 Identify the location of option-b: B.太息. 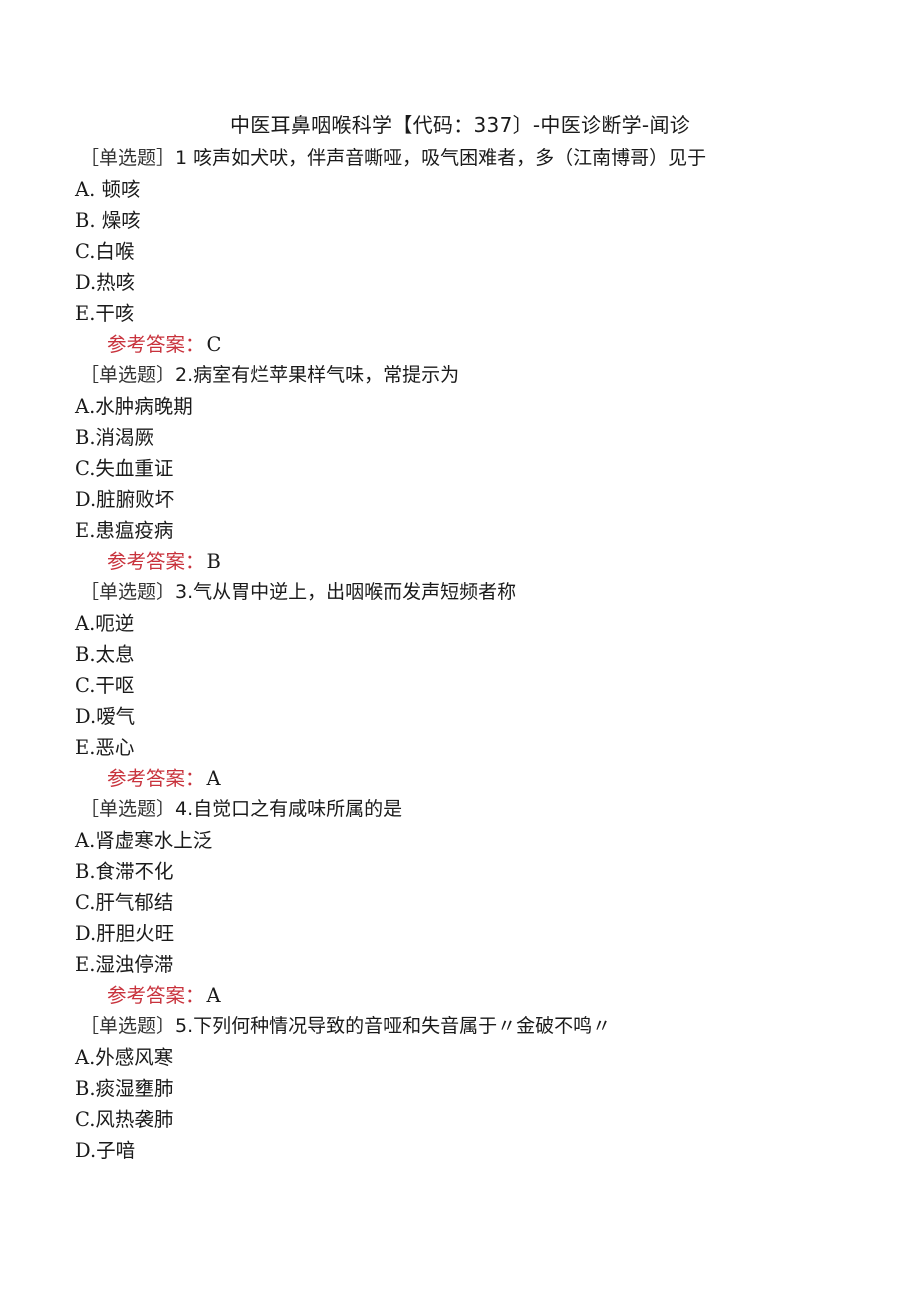
(105, 654).